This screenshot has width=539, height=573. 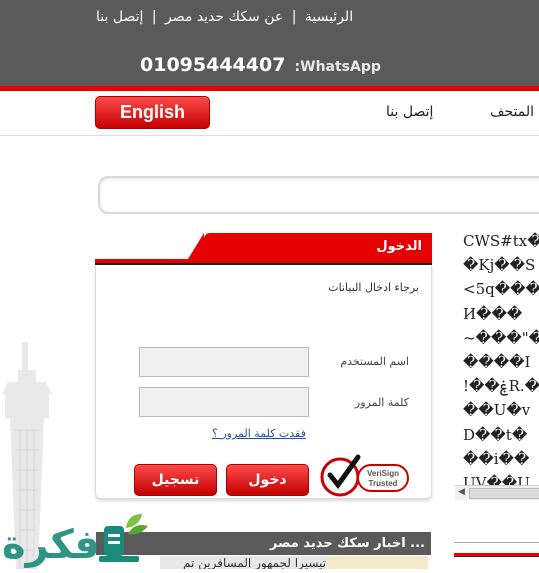 I want to click on garbled-line: D��t�, so click(x=495, y=434).